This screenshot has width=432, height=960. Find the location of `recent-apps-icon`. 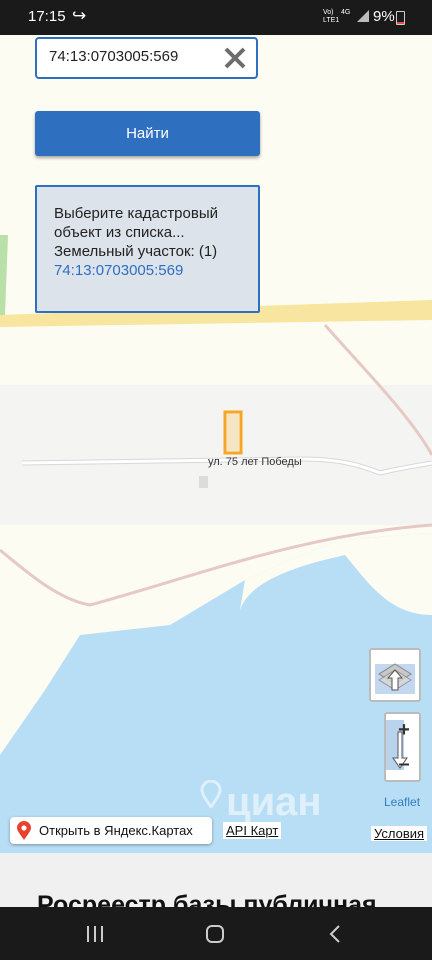

recent-apps-icon is located at coordinates (95, 934).